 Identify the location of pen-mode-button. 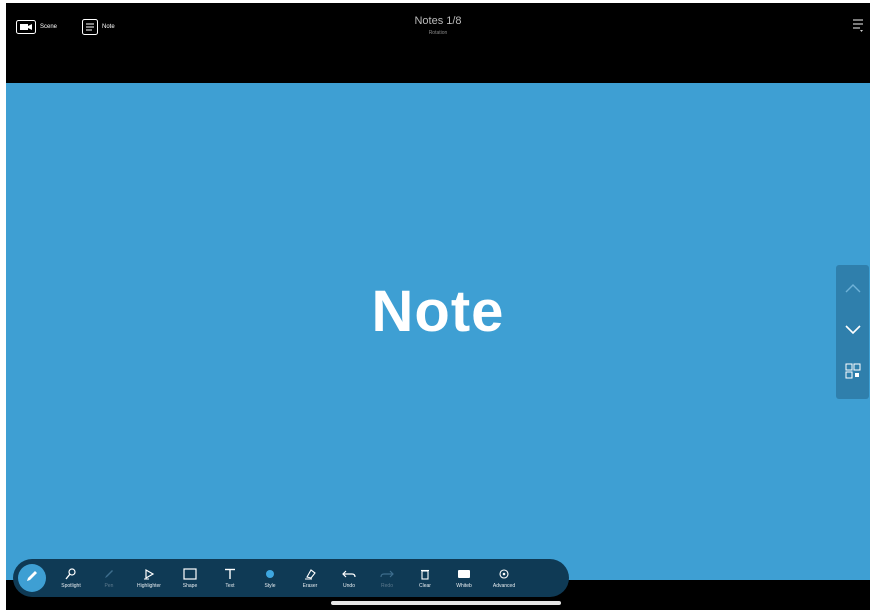
(32, 578).